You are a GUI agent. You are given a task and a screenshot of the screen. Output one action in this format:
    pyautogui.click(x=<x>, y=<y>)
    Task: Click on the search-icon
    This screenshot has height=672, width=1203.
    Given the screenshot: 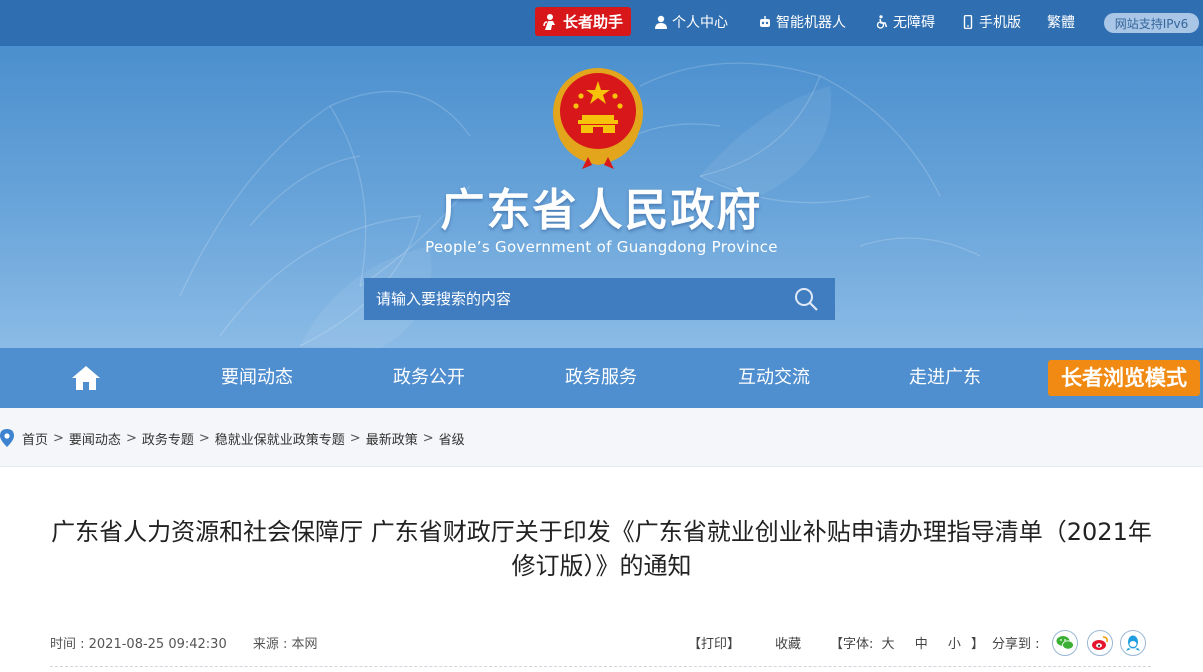 What is the action you would take?
    pyautogui.click(x=806, y=299)
    